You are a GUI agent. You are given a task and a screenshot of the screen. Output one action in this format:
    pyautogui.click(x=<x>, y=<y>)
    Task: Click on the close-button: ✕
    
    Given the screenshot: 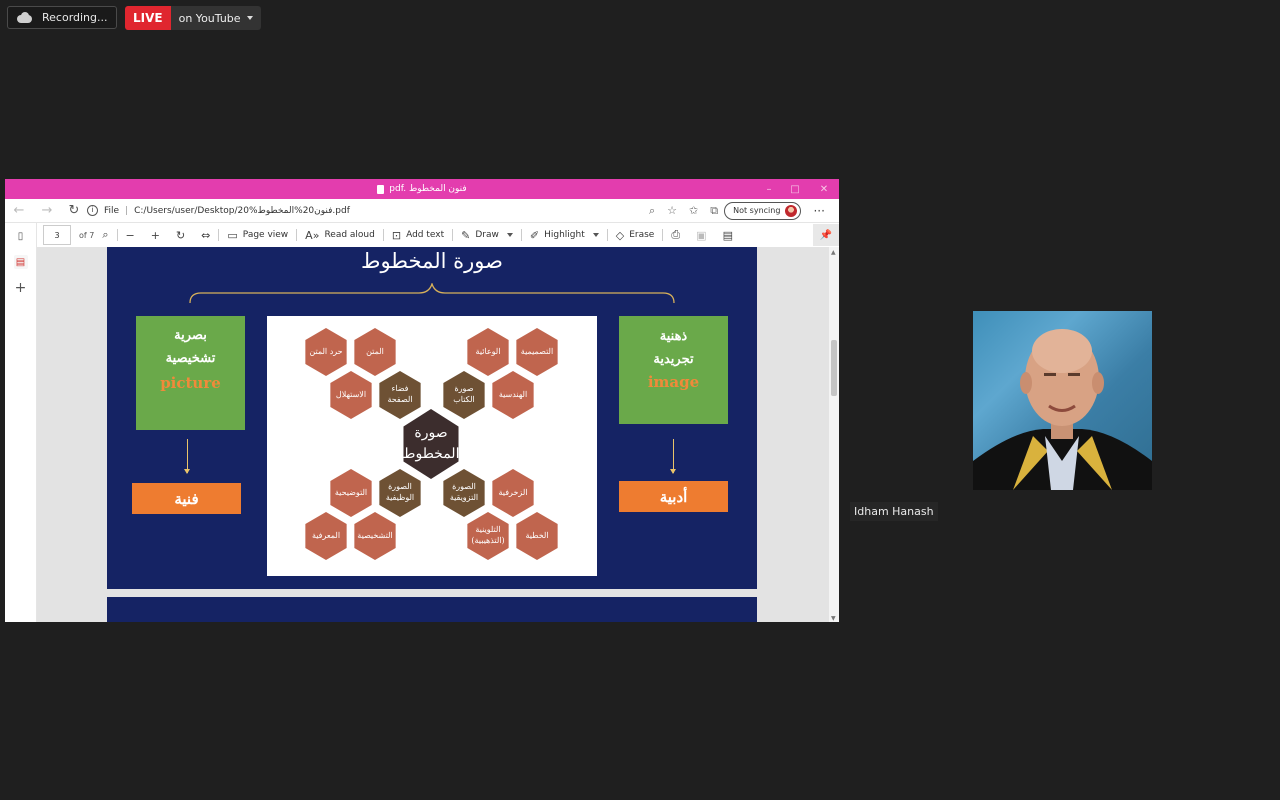 What is the action you would take?
    pyautogui.click(x=824, y=189)
    